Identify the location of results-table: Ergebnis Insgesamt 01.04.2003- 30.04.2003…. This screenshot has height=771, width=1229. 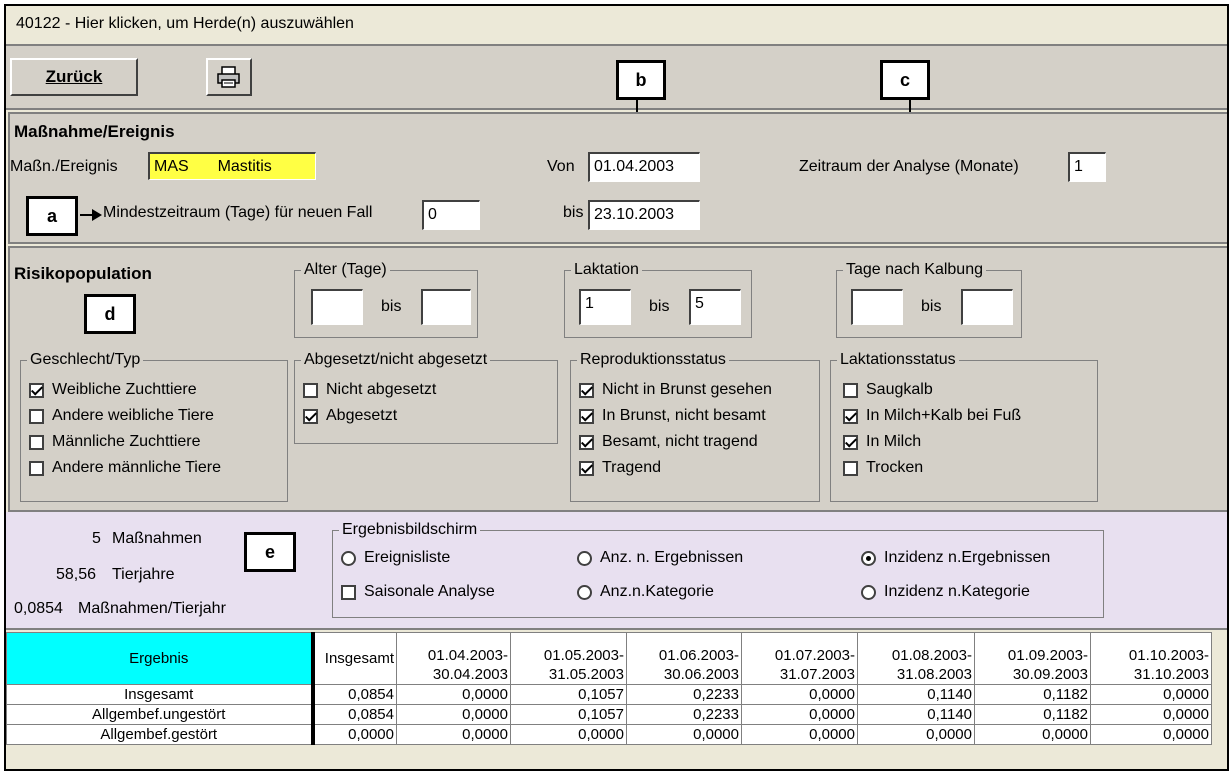
(609, 688).